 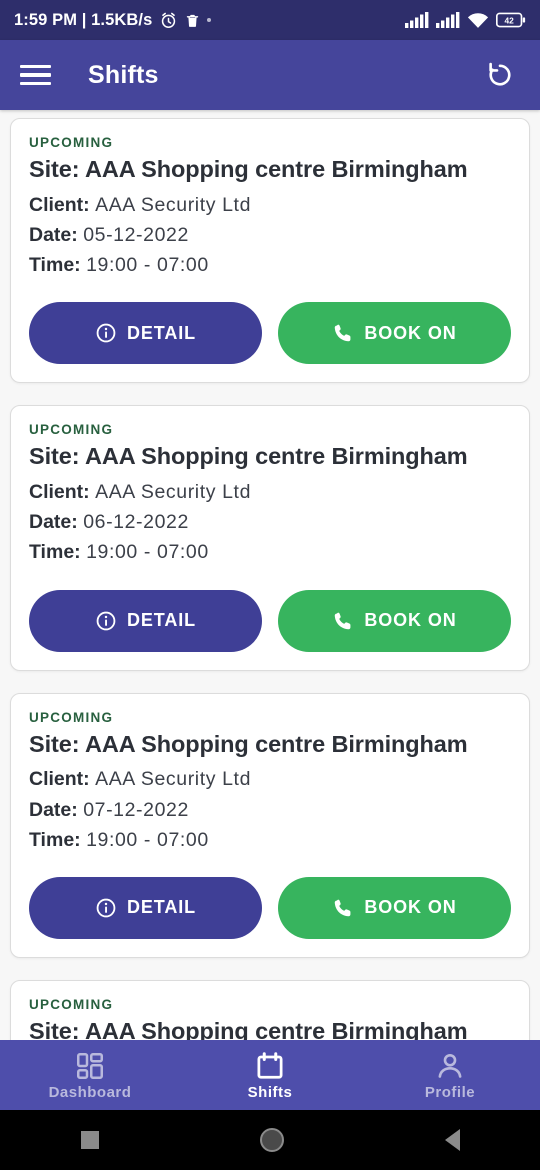 What do you see at coordinates (83, 19) in the screenshot?
I see `status-clock-network: 1:59 PM | 1.5KB/s` at bounding box center [83, 19].